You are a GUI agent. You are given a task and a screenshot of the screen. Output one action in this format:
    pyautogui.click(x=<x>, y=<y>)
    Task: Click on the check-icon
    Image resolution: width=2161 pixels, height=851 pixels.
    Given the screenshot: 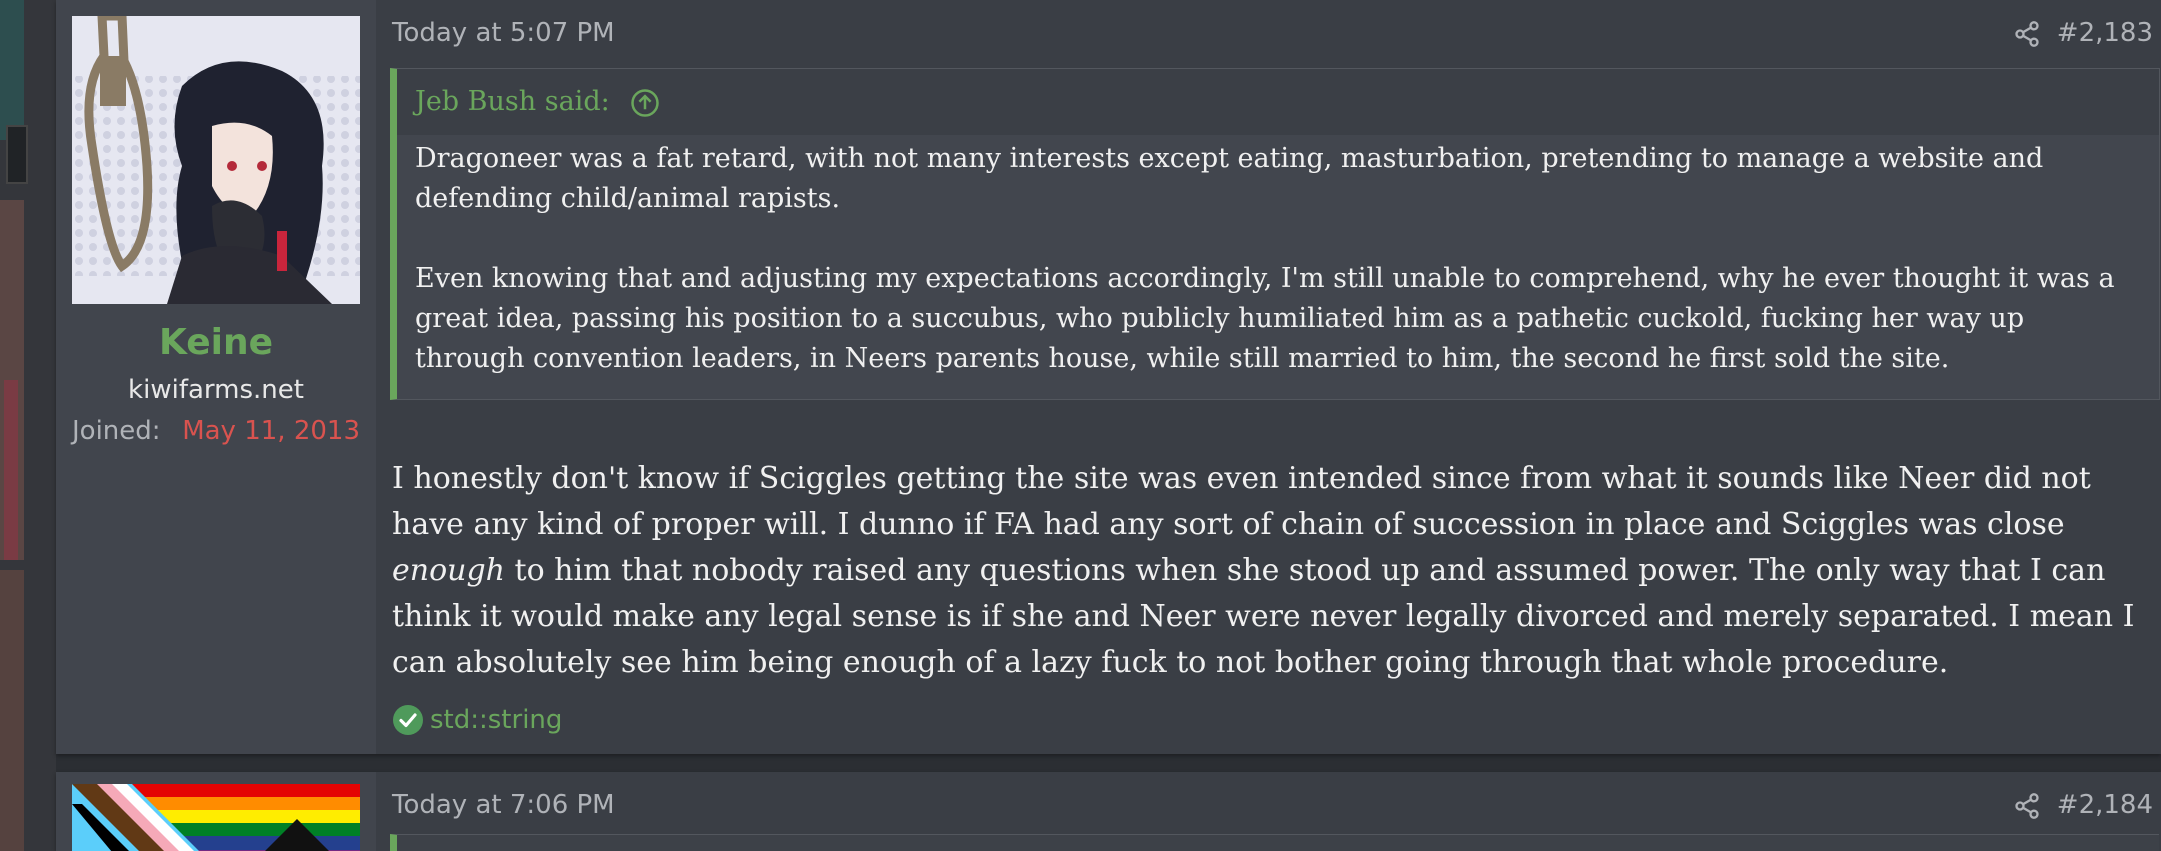 What is the action you would take?
    pyautogui.click(x=408, y=720)
    